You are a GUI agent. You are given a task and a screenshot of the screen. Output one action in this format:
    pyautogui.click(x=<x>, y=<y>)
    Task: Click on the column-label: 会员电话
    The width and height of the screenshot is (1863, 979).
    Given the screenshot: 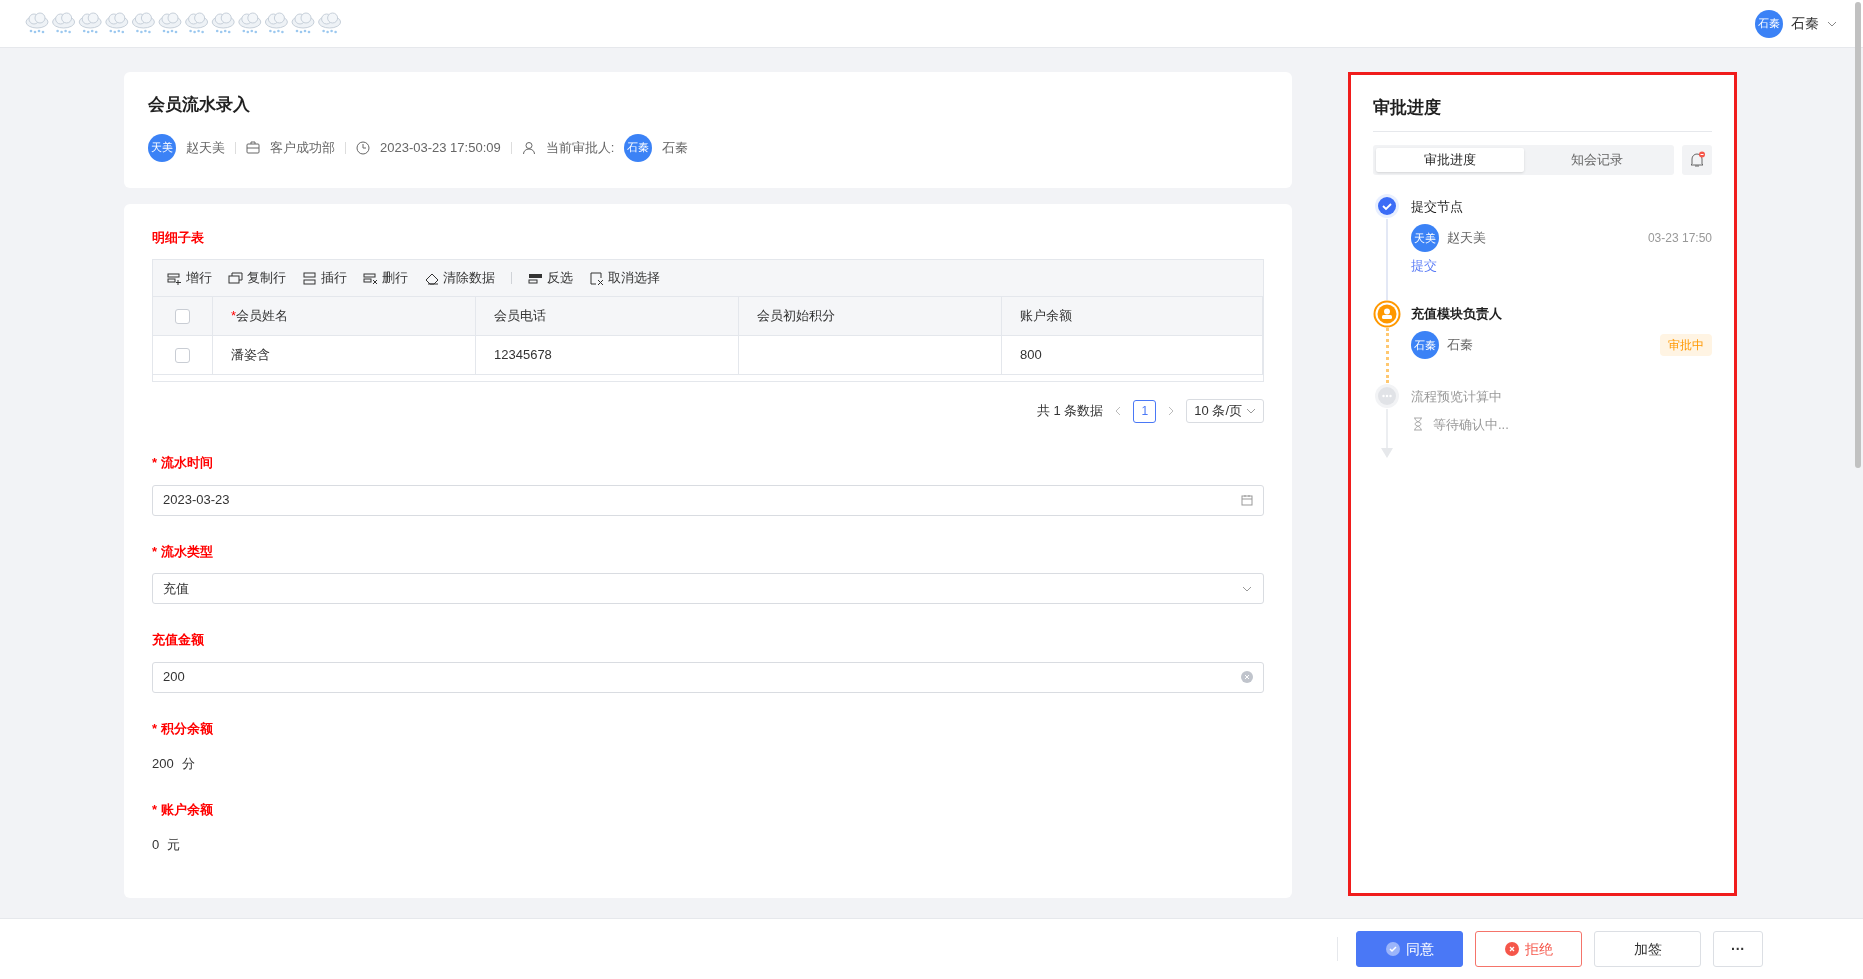 What is the action you would take?
    pyautogui.click(x=520, y=316)
    